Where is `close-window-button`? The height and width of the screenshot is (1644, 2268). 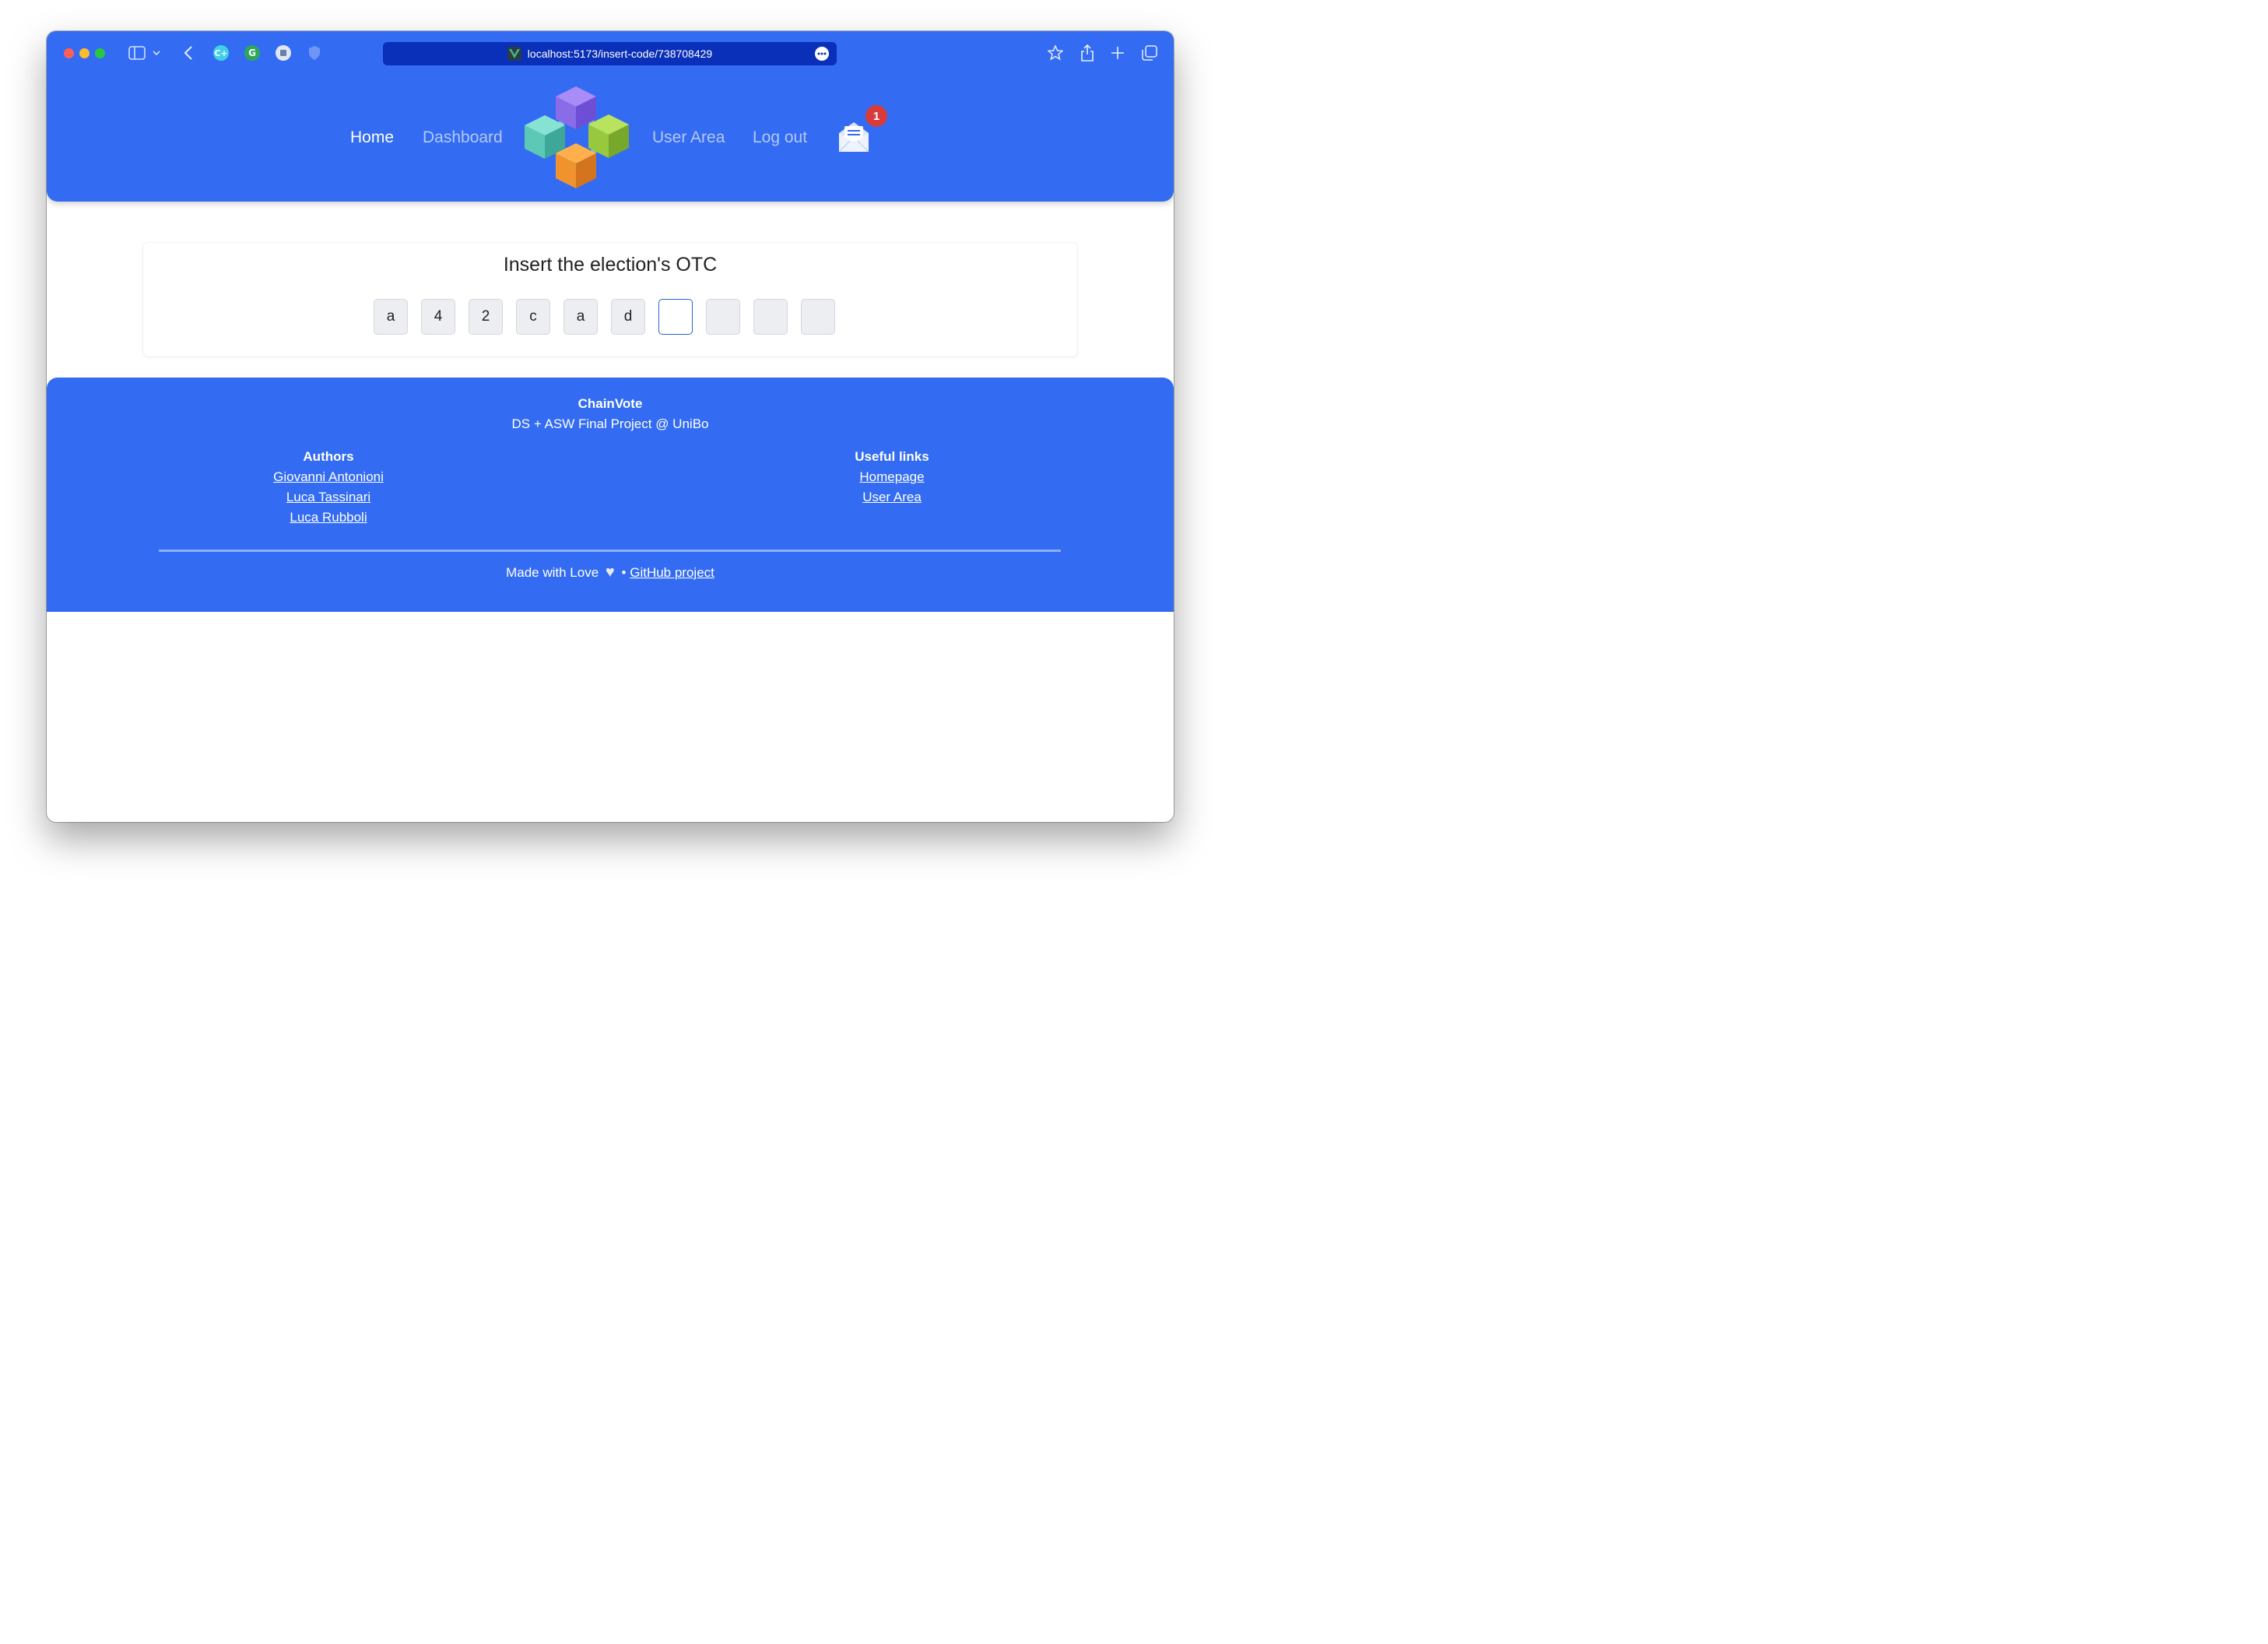
close-window-button is located at coordinates (69, 53).